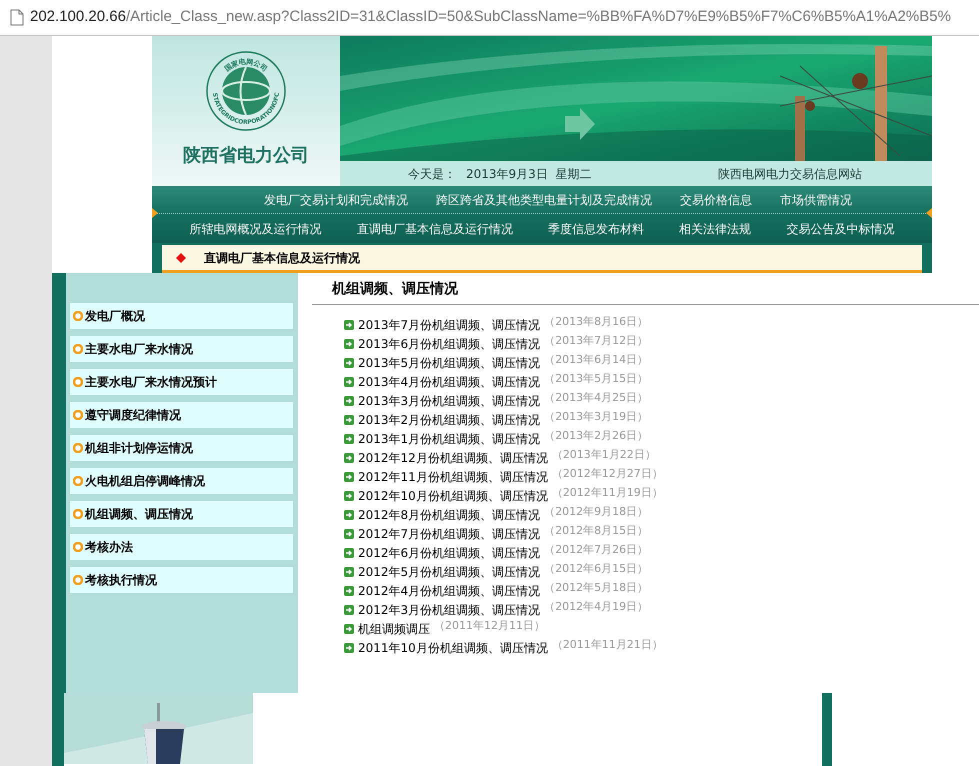 Image resolution: width=979 pixels, height=766 pixels. What do you see at coordinates (282, 258) in the screenshot?
I see `breadcrumb-text: 直调电厂基本信息及运行情况` at bounding box center [282, 258].